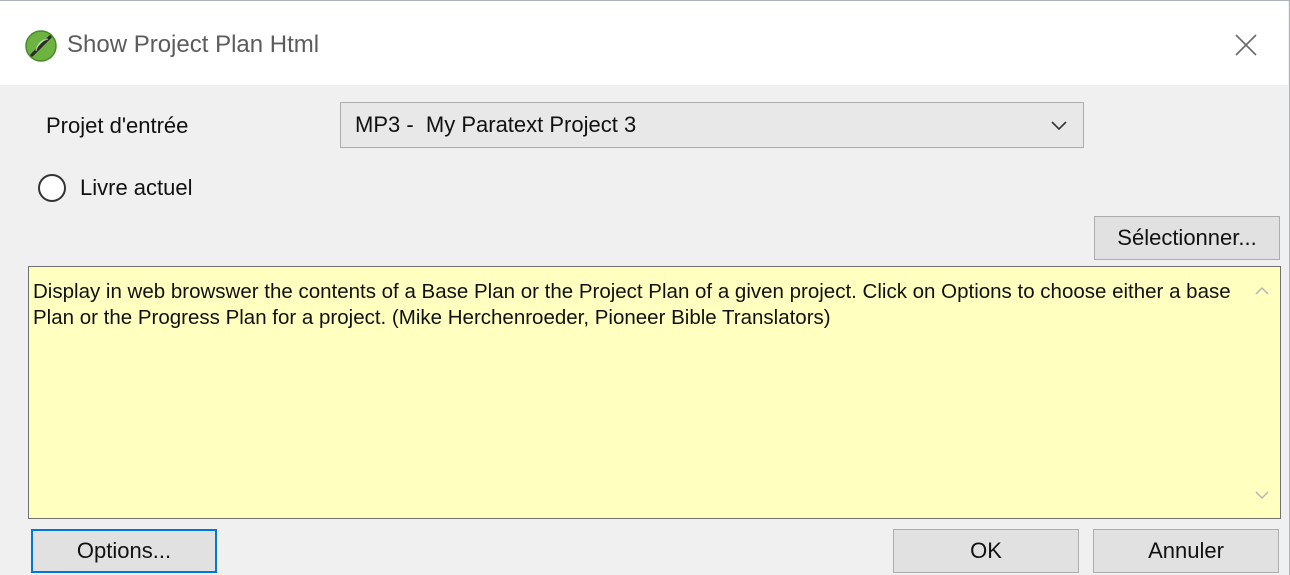  Describe the element at coordinates (986, 551) in the screenshot. I see `ok-button: OK` at that location.